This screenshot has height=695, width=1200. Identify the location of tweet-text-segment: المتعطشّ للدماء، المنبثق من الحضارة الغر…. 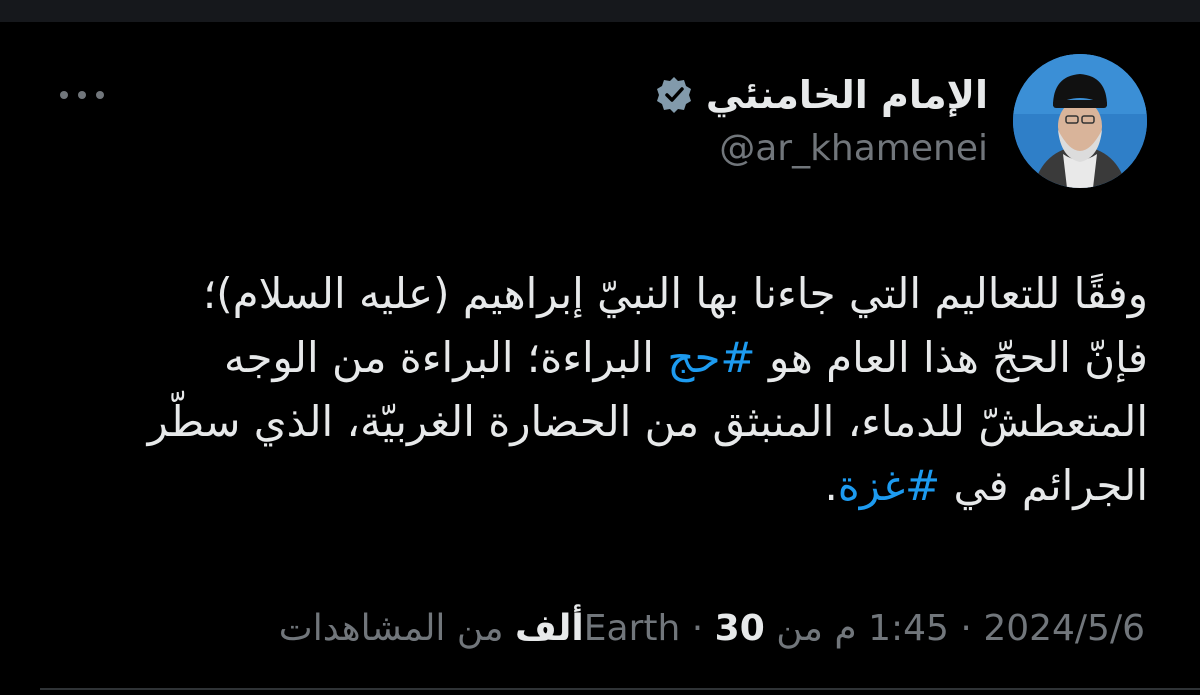
(647, 421).